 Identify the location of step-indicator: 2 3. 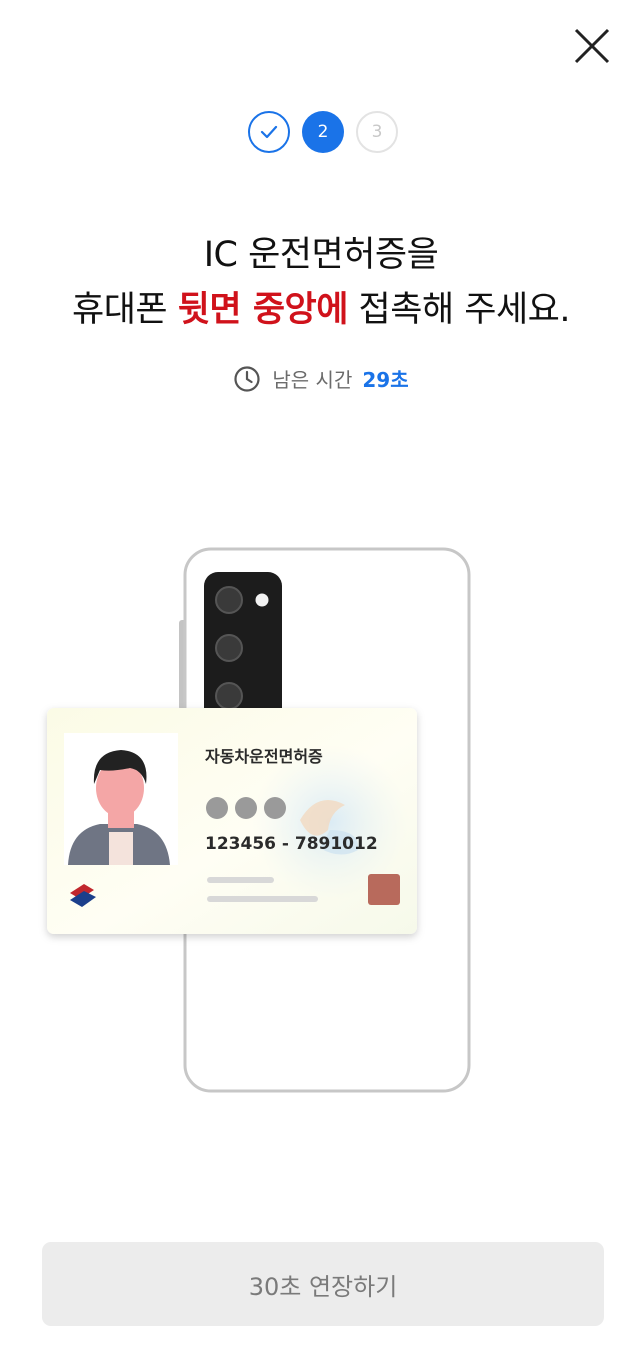
(321, 133).